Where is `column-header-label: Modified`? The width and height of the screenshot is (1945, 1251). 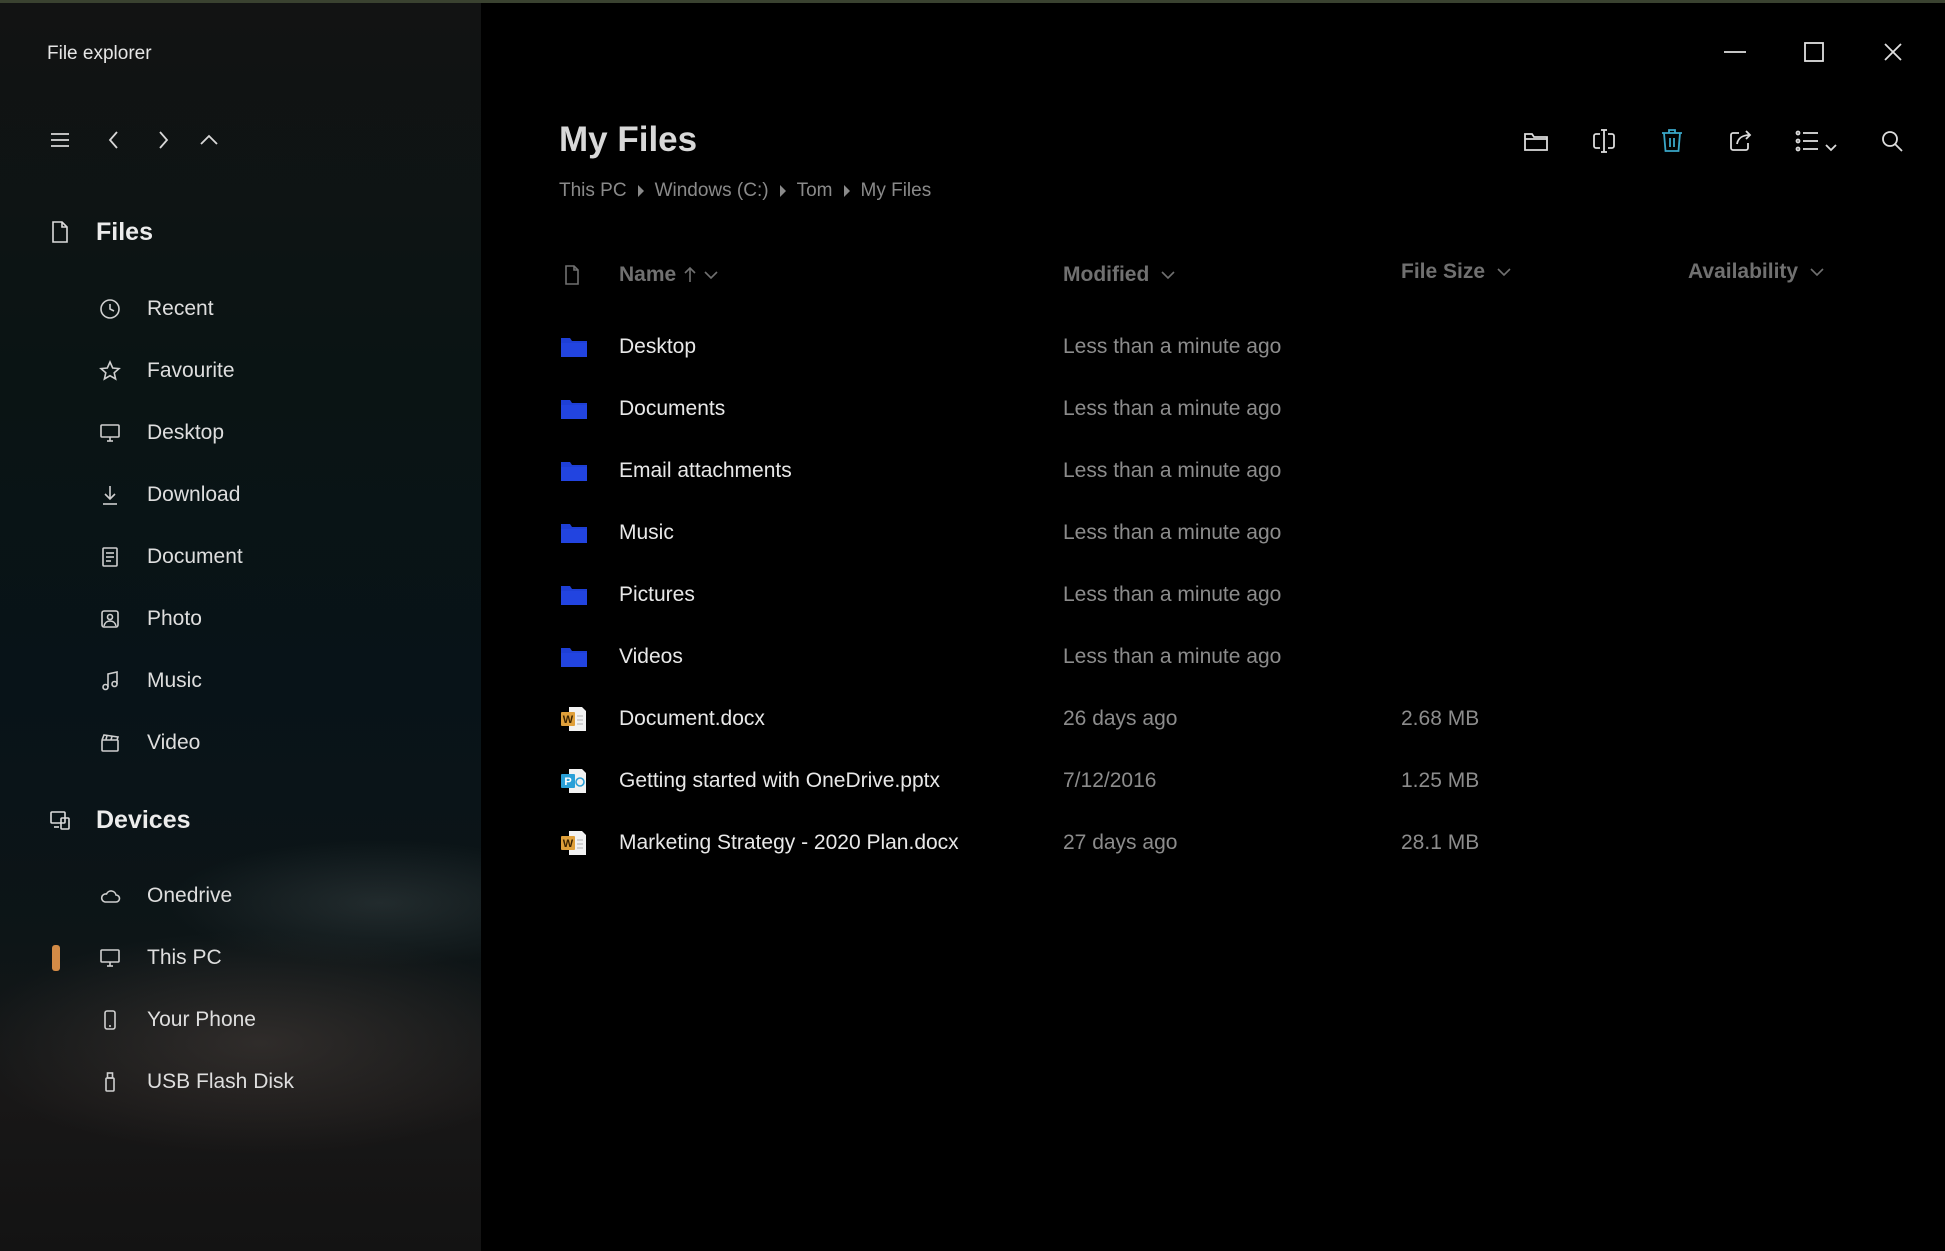 column-header-label: Modified is located at coordinates (1106, 274).